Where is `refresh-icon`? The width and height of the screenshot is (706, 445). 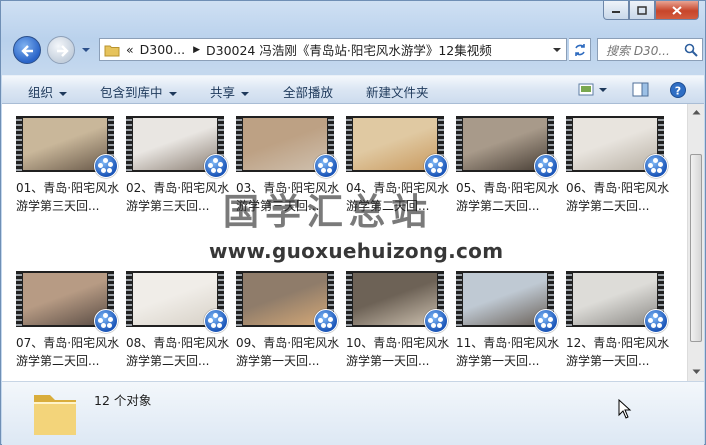 refresh-icon is located at coordinates (579, 49).